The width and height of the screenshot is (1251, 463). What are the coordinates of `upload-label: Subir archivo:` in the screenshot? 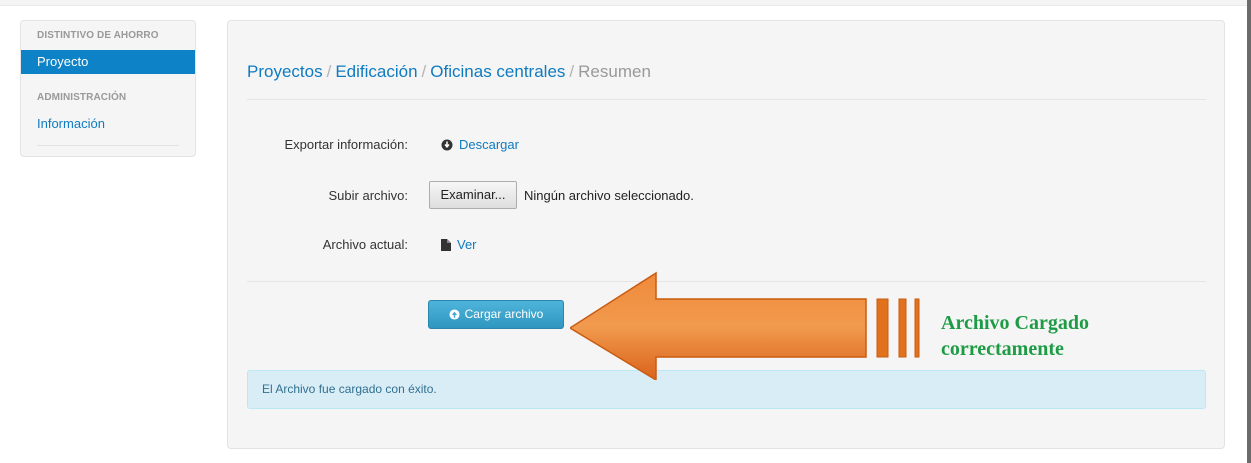 It's located at (368, 195).